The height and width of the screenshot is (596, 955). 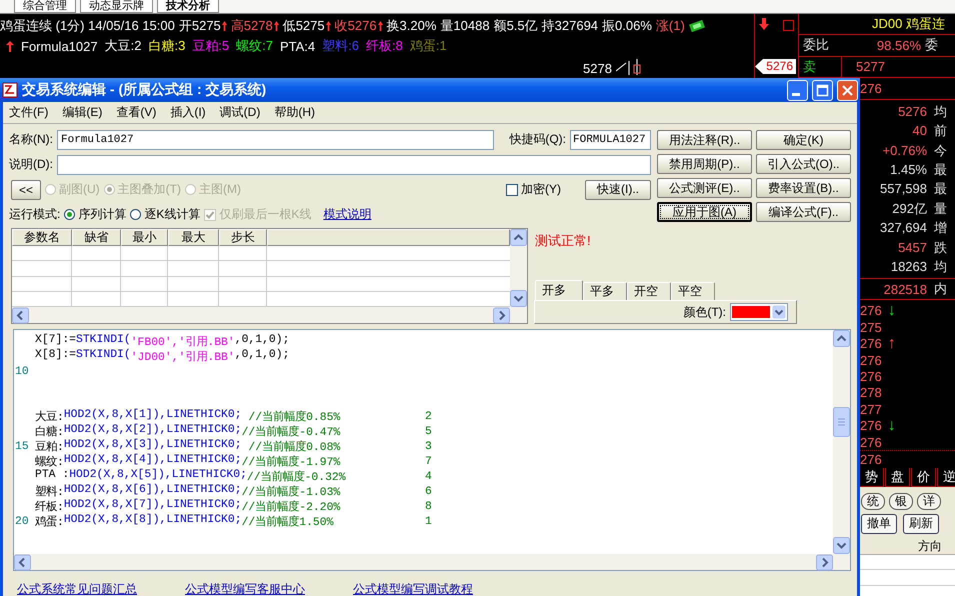 I want to click on signal-tab: 开多, so click(x=559, y=290).